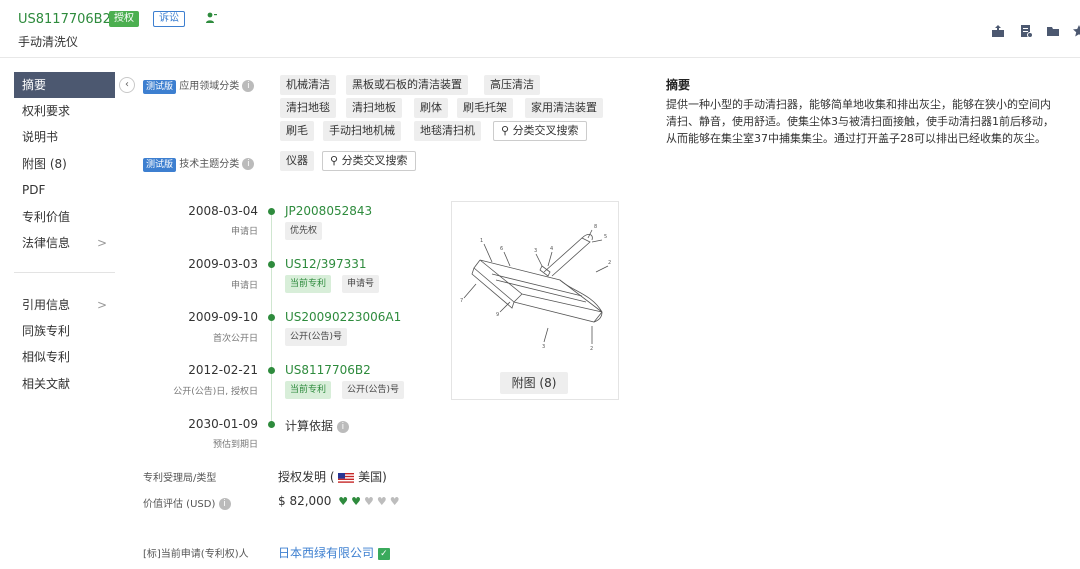  What do you see at coordinates (209, 164) in the screenshot?
I see `tech-topic-label: 技术主题分类` at bounding box center [209, 164].